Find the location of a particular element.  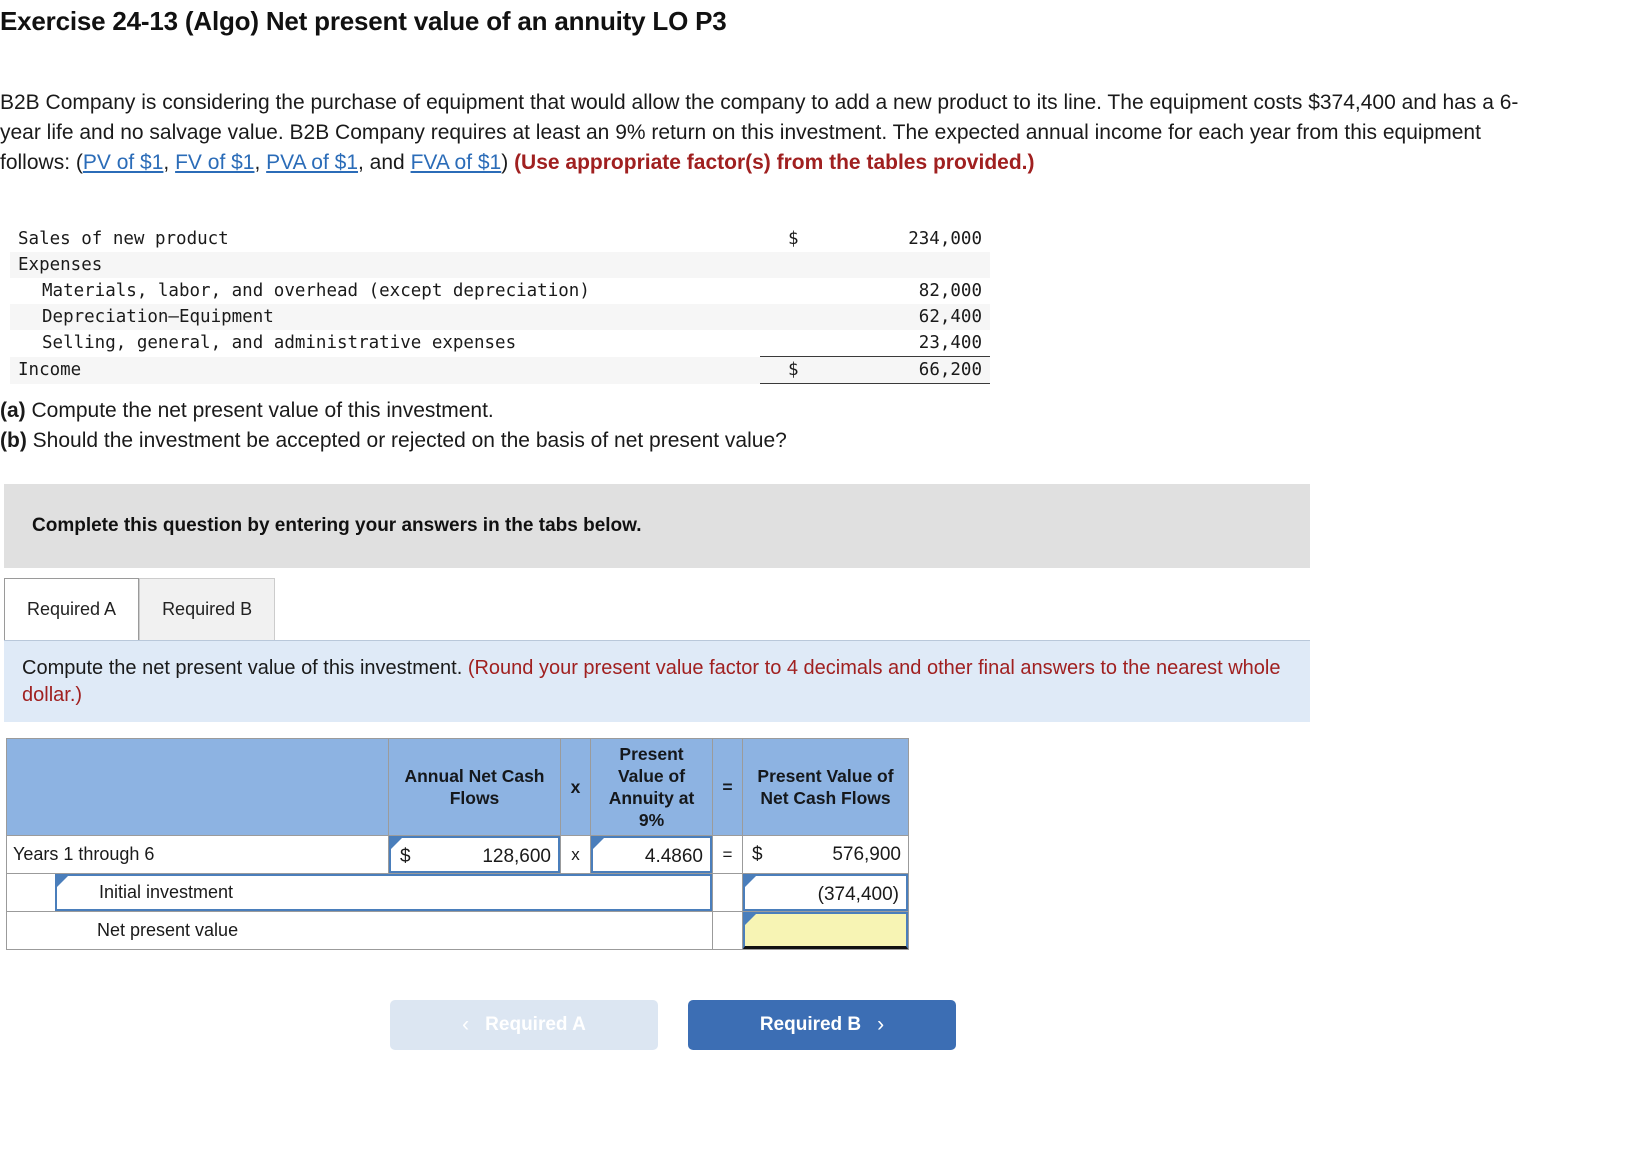

next-button-label: Required B is located at coordinates (810, 1024).